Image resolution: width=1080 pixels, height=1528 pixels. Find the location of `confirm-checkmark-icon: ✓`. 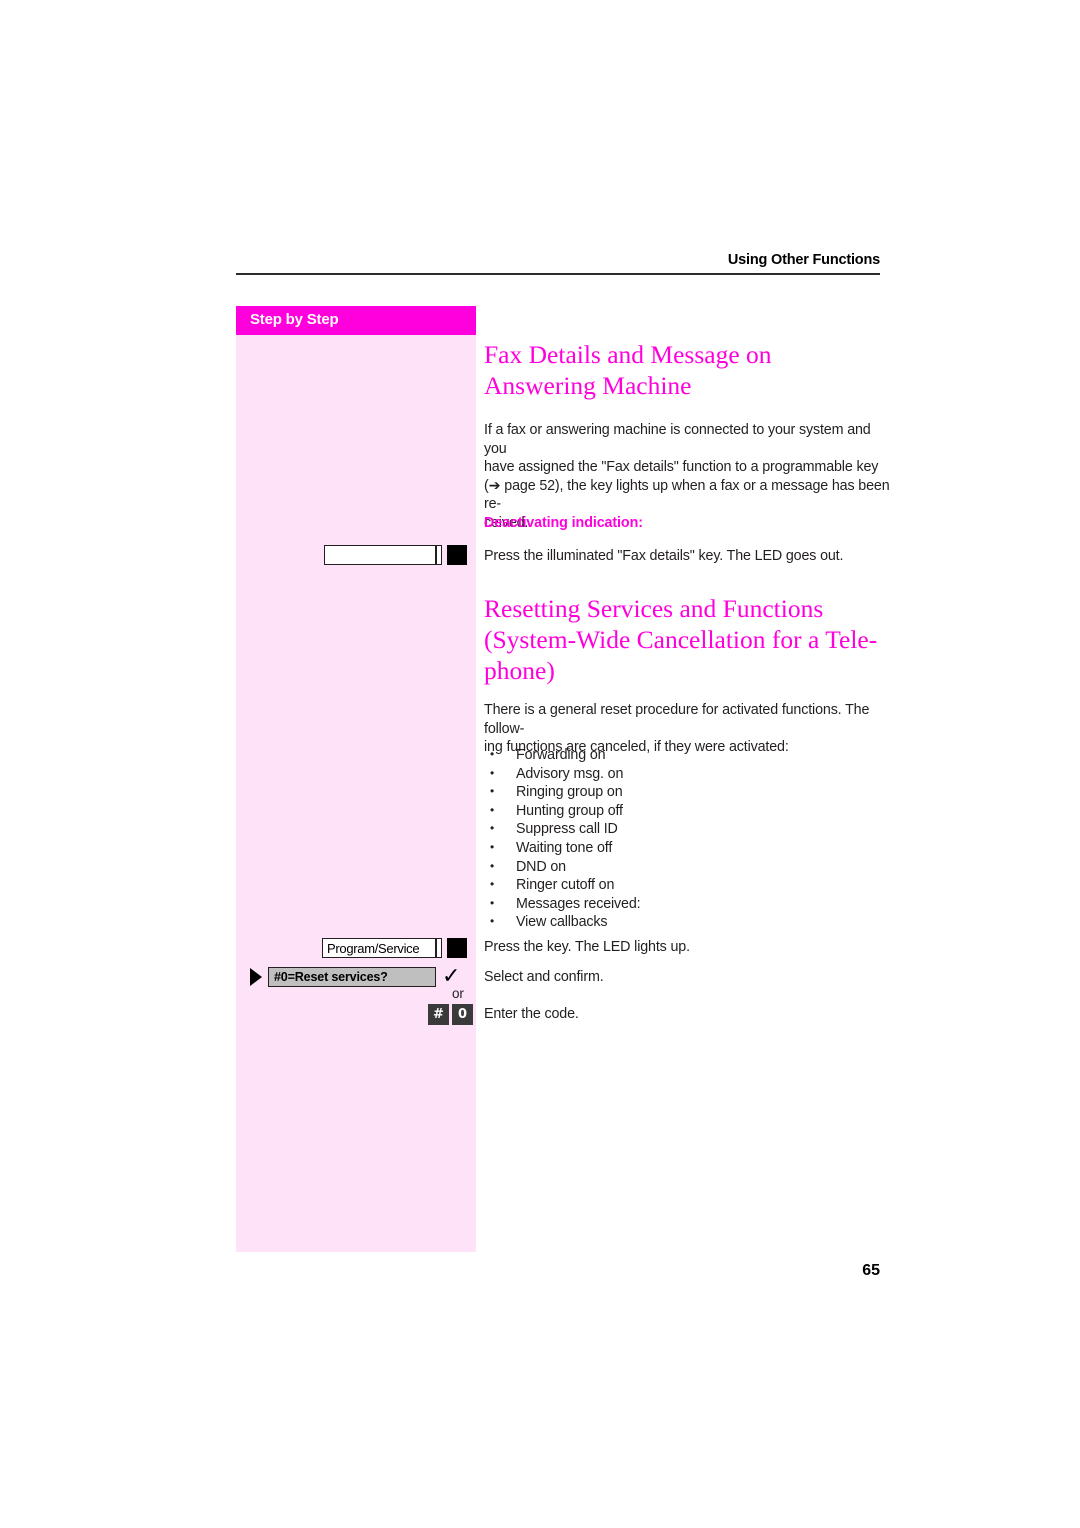

confirm-checkmark-icon: ✓ is located at coordinates (451, 977).